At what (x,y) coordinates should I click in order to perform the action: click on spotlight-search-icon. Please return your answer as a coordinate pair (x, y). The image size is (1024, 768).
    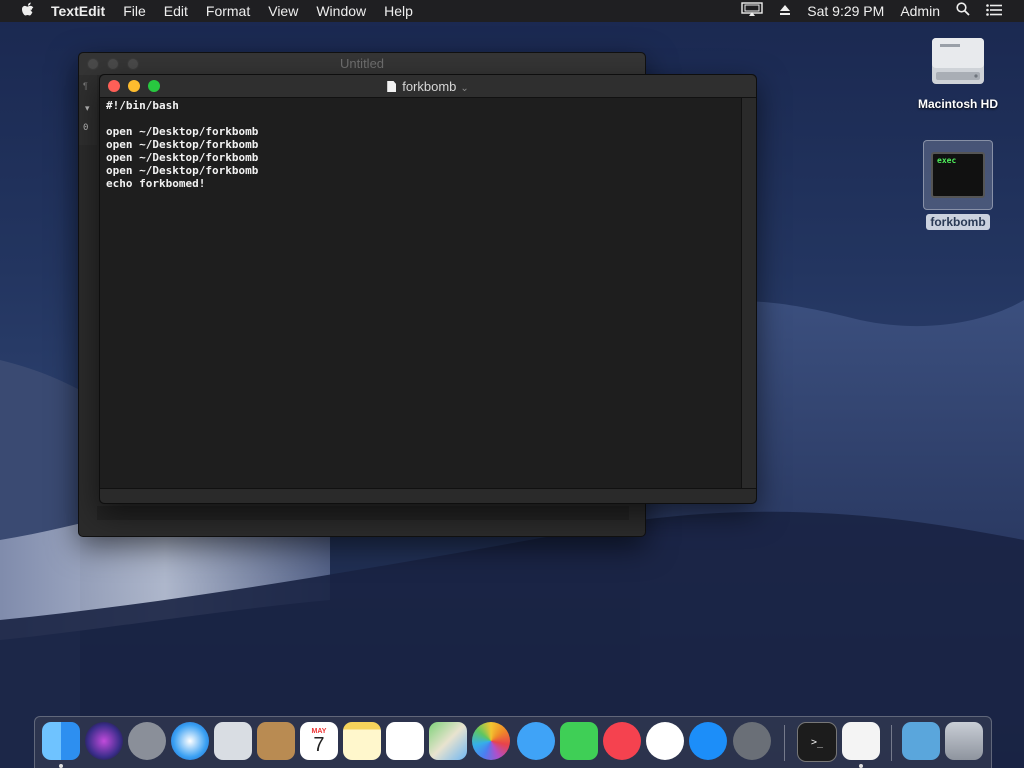
    Looking at the image, I should click on (963, 9).